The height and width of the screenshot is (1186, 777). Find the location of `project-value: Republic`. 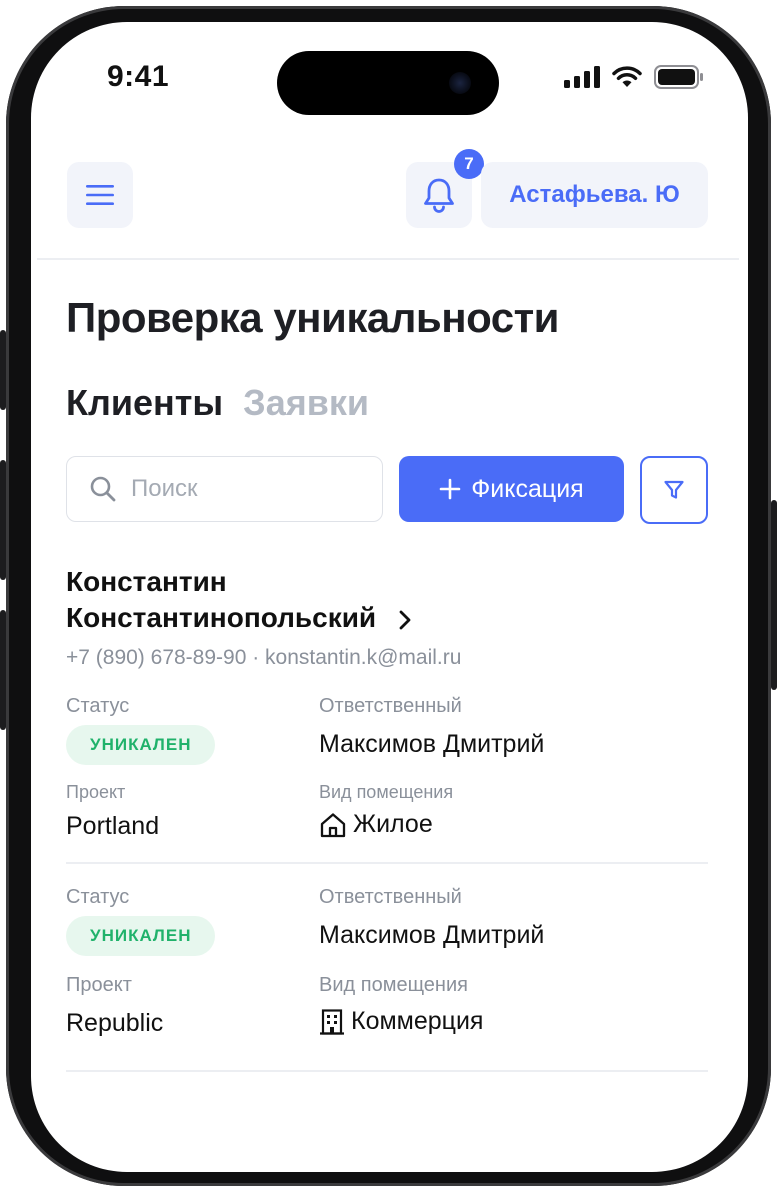

project-value: Republic is located at coordinates (115, 1023).